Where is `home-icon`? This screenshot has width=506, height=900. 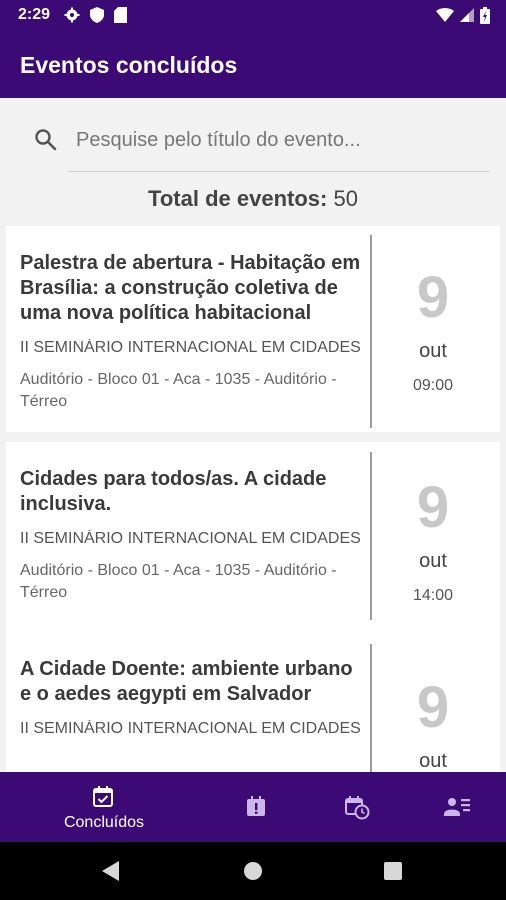
home-icon is located at coordinates (253, 871).